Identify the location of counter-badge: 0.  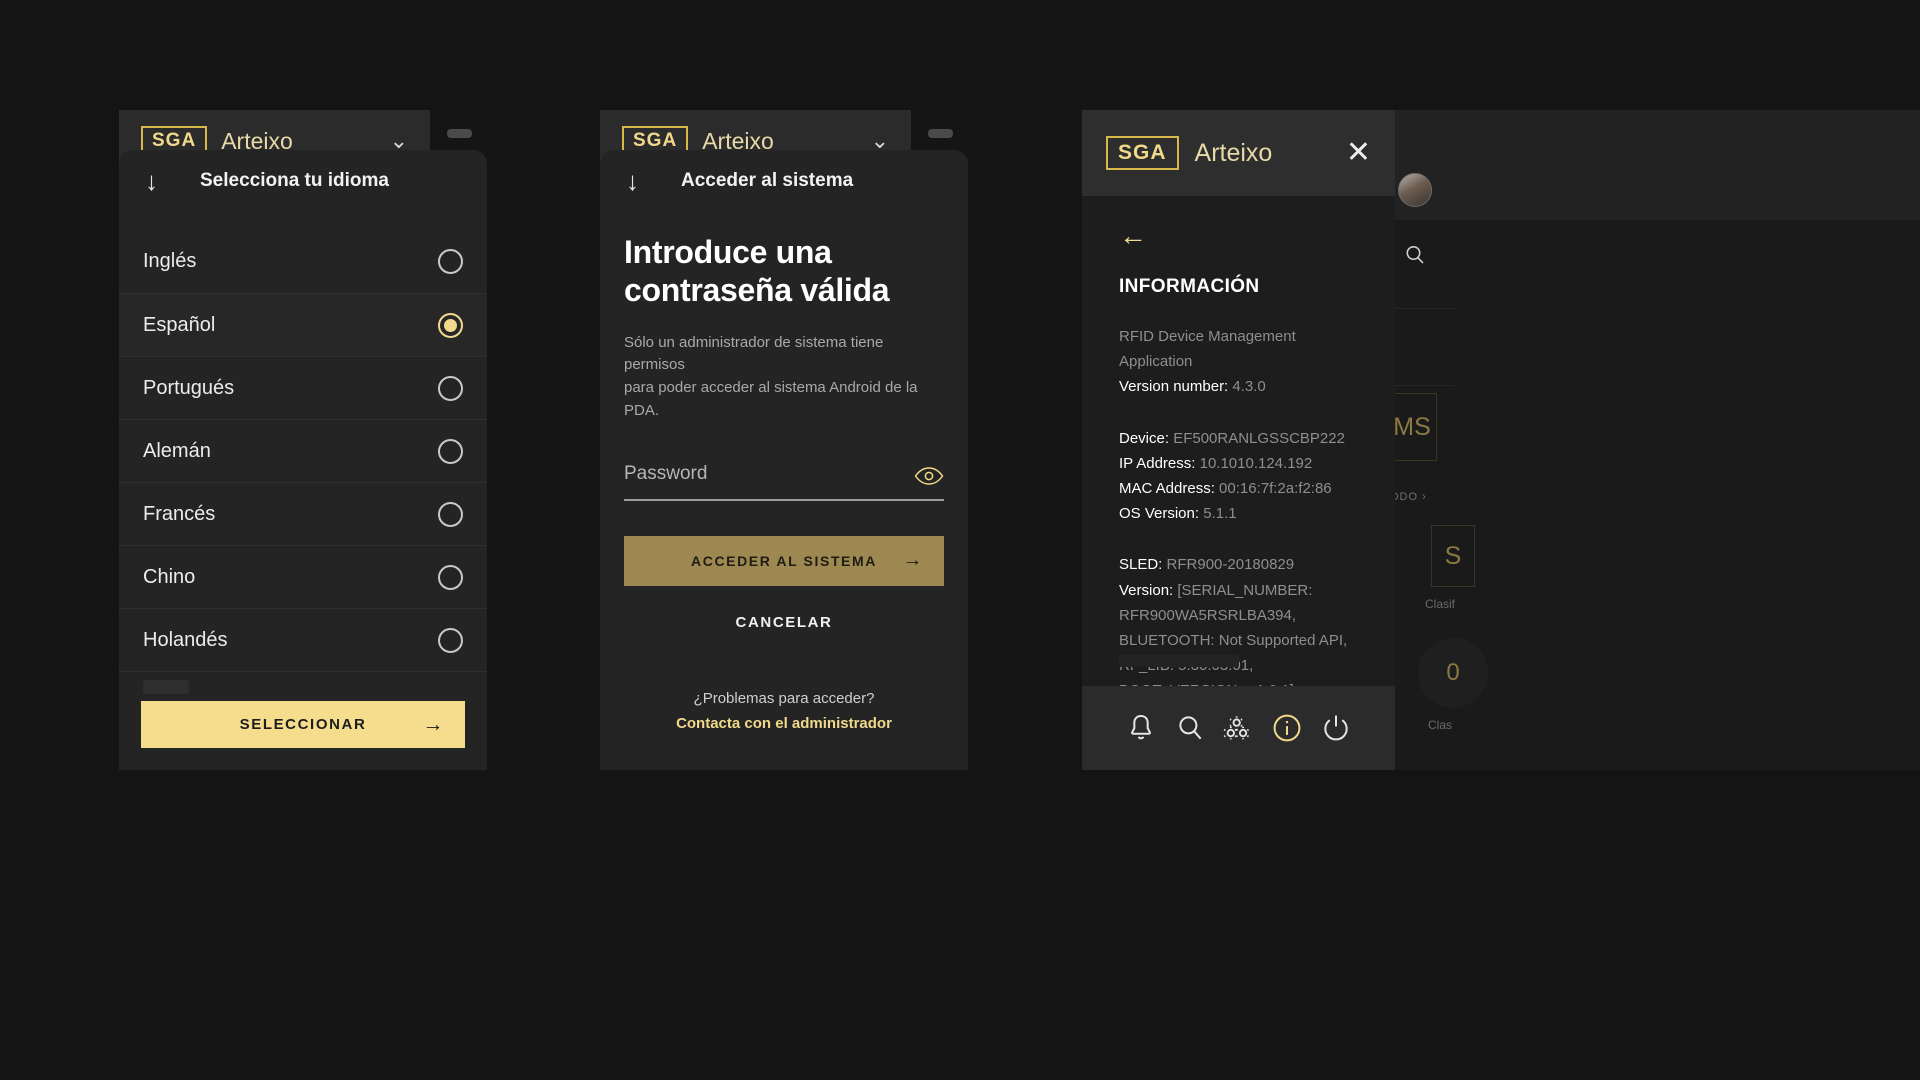
(1453, 673).